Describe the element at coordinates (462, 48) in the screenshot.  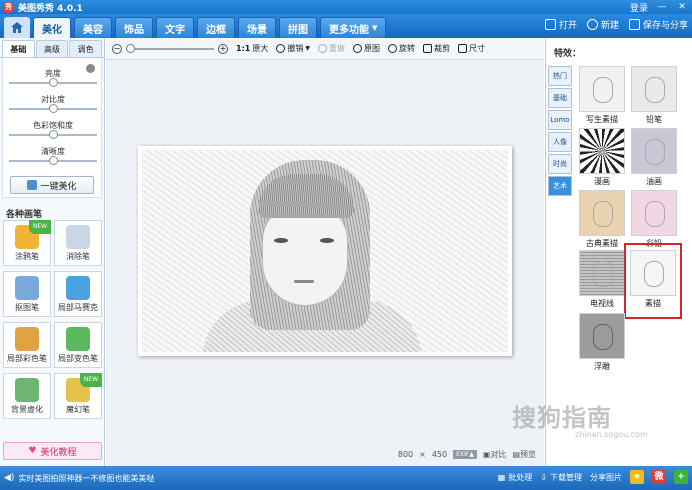
I see `resize-icon` at that location.